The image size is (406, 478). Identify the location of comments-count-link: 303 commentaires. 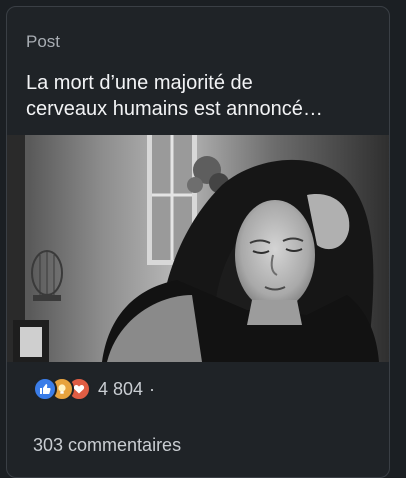
(107, 445).